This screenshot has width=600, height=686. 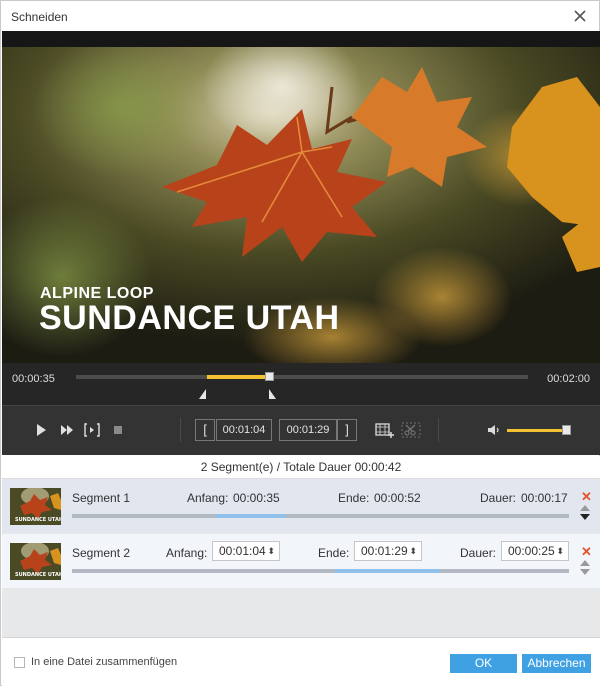 I want to click on play-button, so click(x=41, y=430).